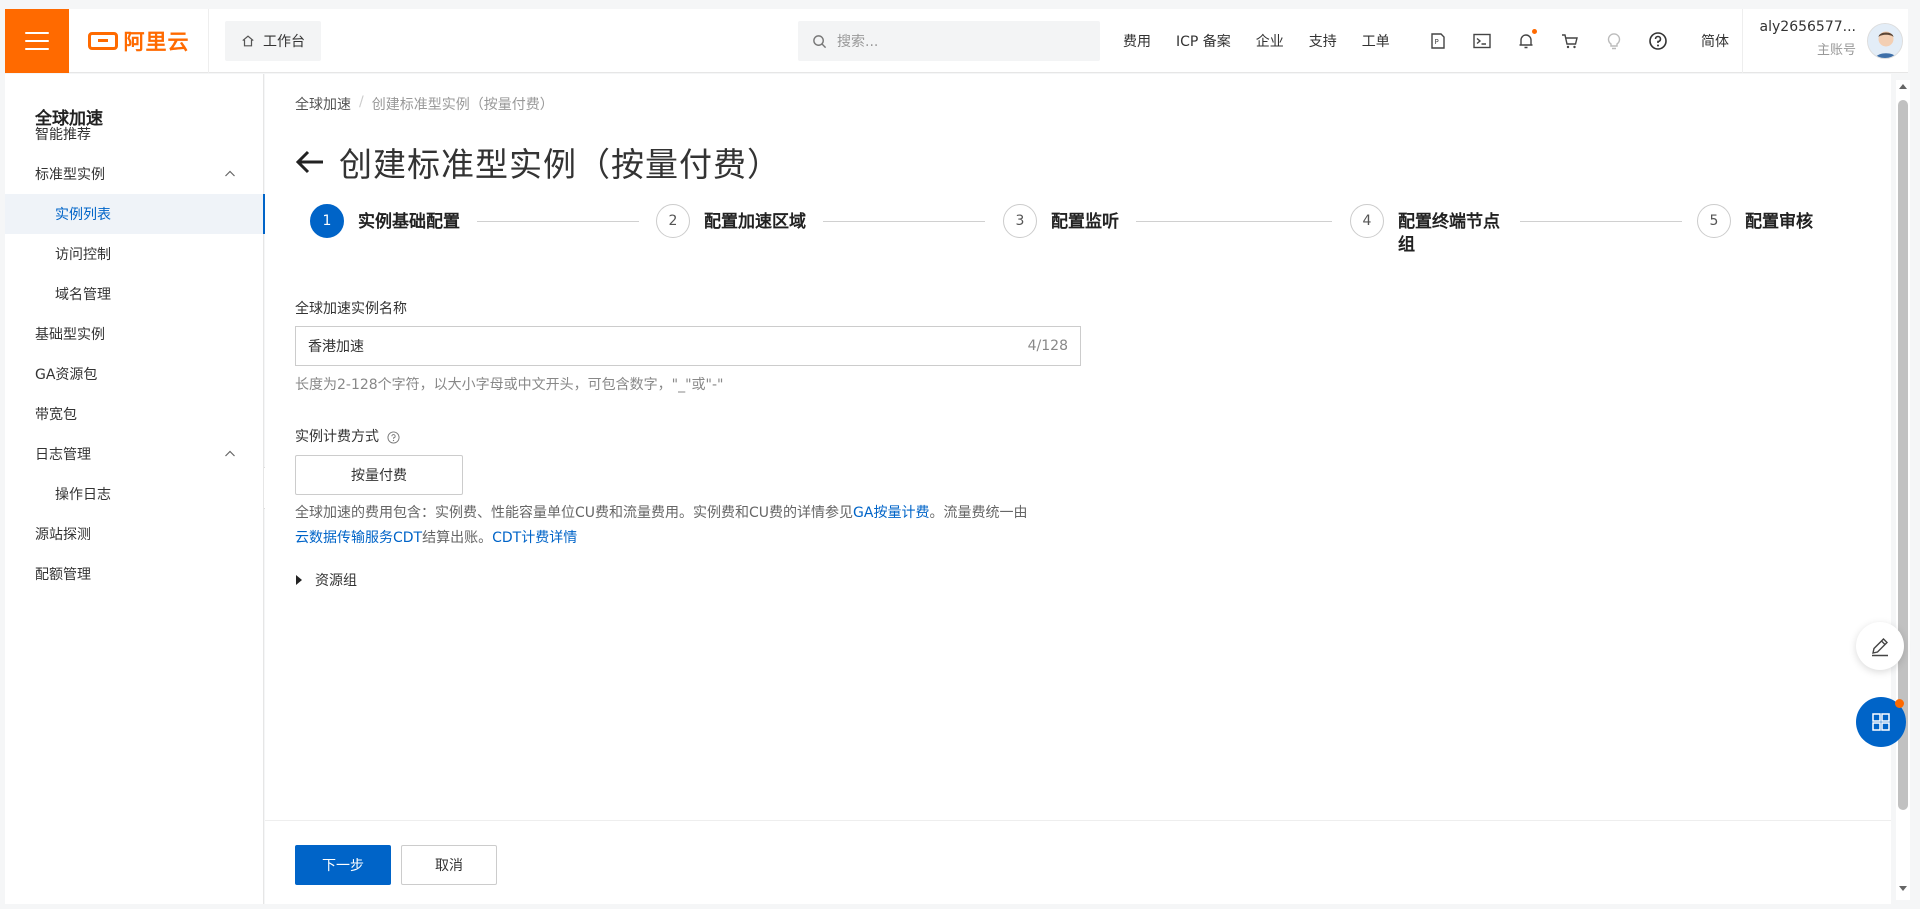  I want to click on workbench-button: 工作台, so click(273, 40).